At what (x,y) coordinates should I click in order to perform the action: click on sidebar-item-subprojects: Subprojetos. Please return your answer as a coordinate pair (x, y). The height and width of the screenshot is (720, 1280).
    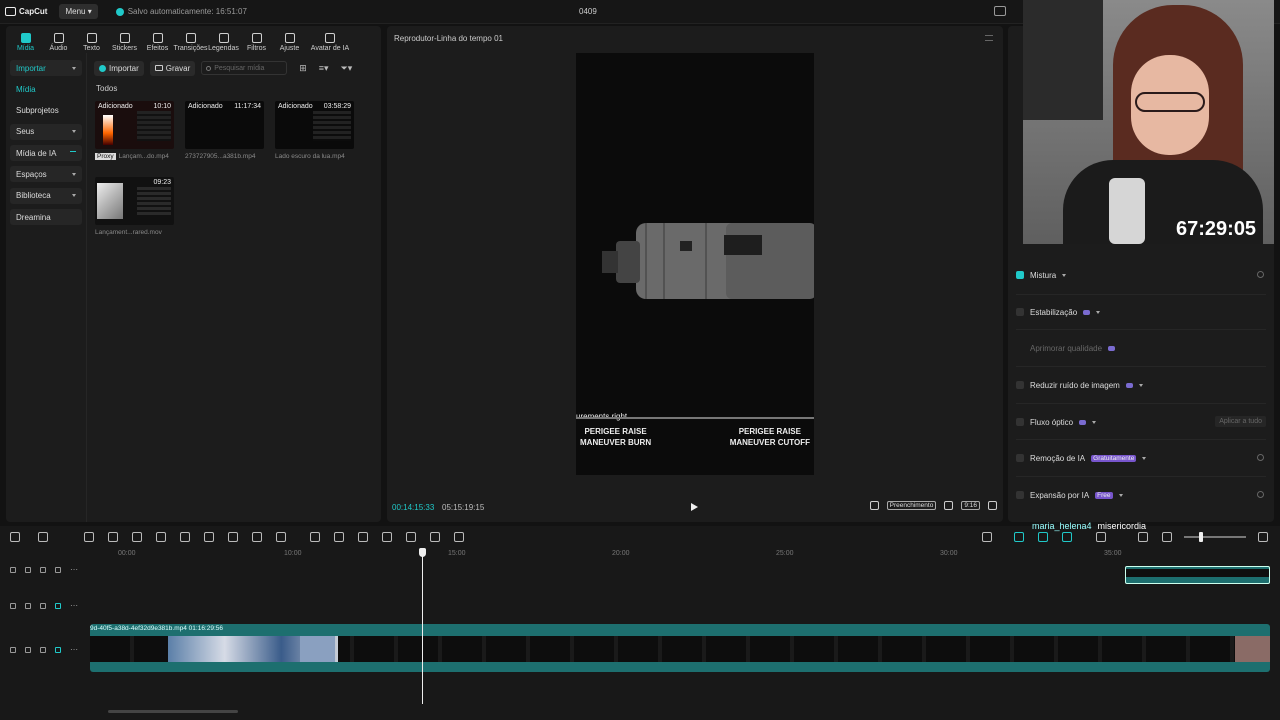
    Looking at the image, I should click on (46, 111).